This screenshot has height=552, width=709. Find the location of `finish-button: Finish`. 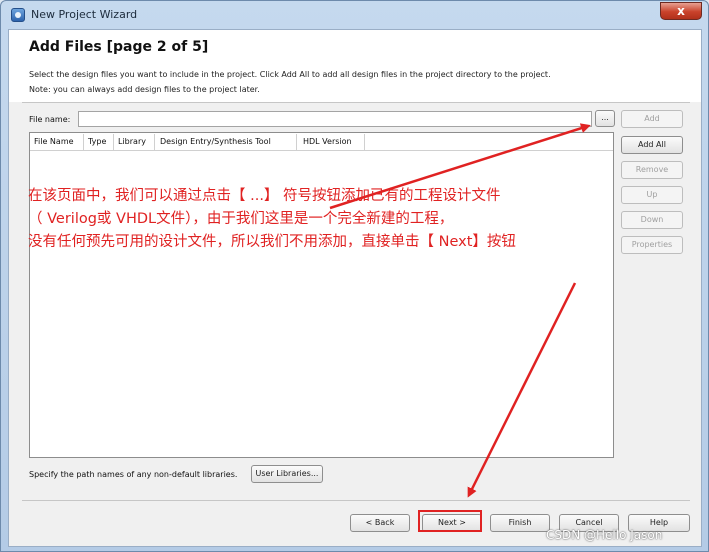

finish-button: Finish is located at coordinates (520, 523).